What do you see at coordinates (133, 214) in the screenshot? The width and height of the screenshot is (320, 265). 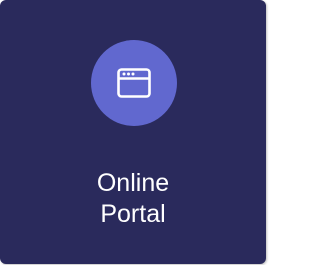 I see `tile-label-line2: Portal` at bounding box center [133, 214].